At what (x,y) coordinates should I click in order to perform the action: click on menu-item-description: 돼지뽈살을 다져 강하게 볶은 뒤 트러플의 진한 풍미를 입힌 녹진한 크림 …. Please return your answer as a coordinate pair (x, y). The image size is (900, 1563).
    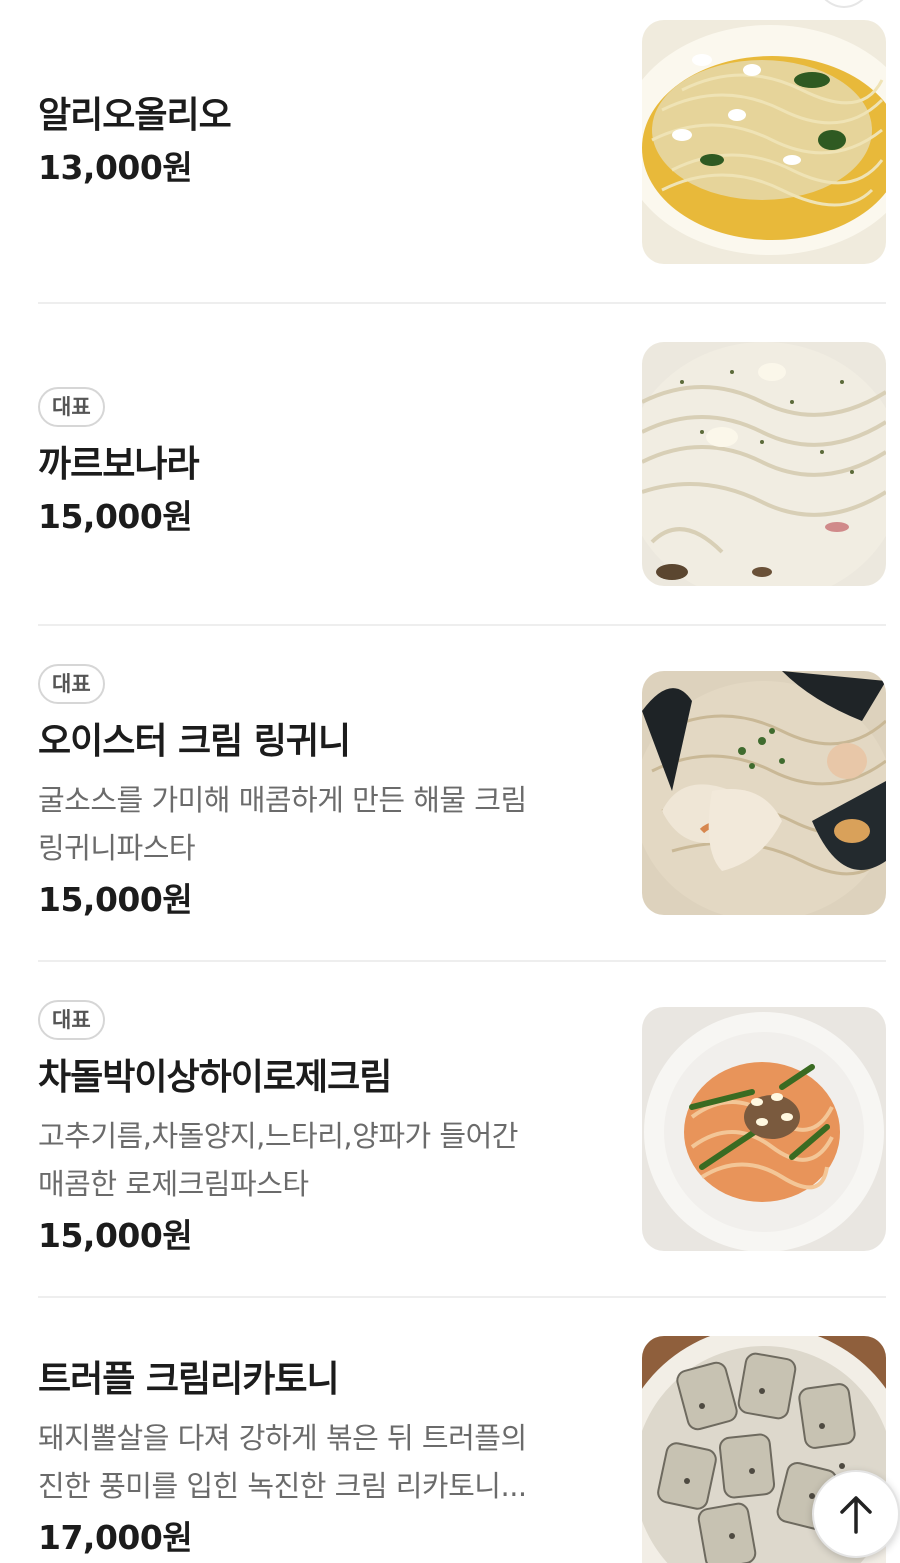
    Looking at the image, I should click on (318, 1462).